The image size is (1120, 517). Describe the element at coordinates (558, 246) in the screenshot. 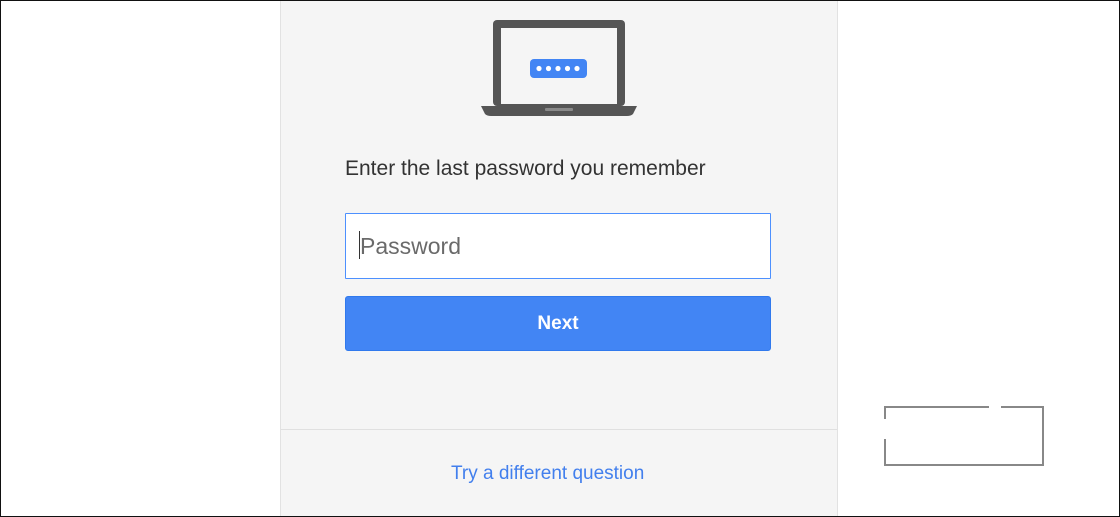

I see `password-input` at that location.